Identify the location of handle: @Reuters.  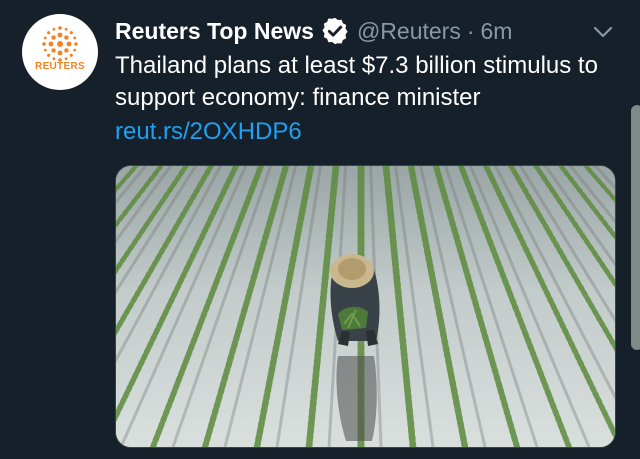
(409, 31).